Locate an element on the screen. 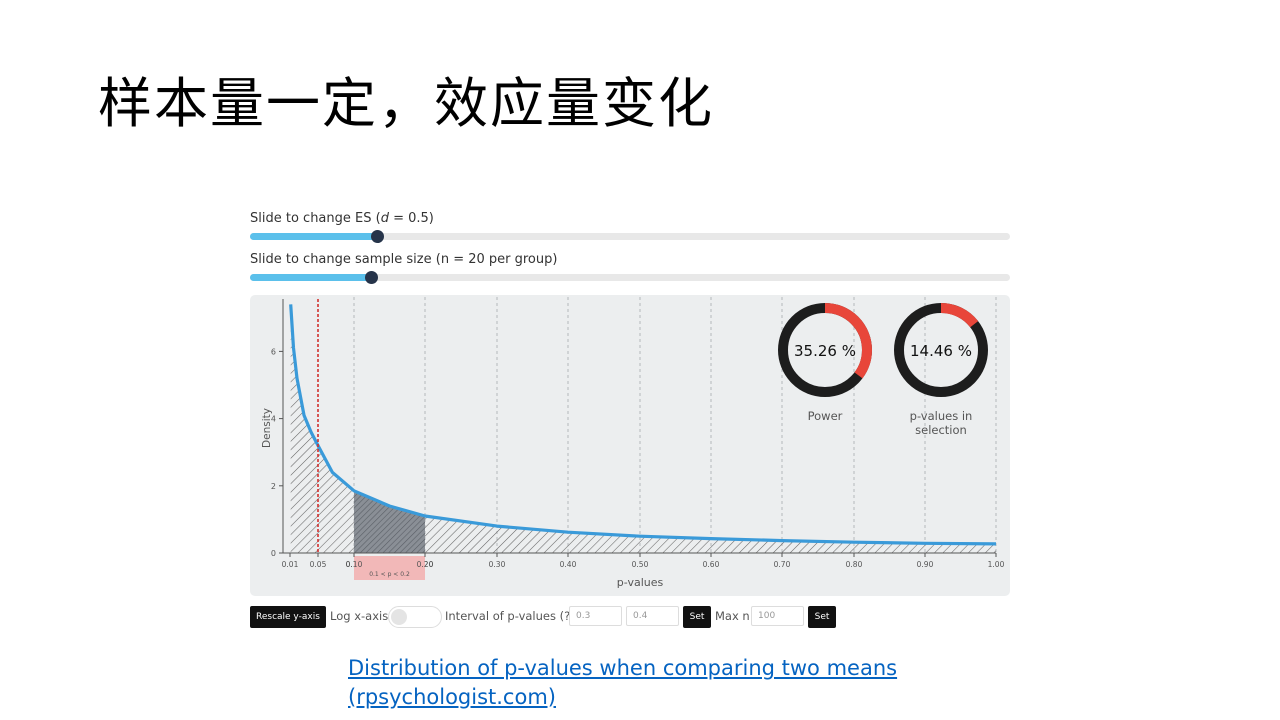  y-tick-label: 6 is located at coordinates (273, 351).